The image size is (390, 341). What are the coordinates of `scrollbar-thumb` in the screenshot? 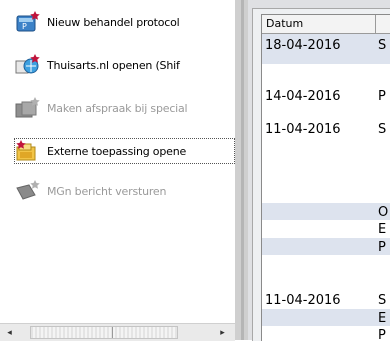 It's located at (104, 332).